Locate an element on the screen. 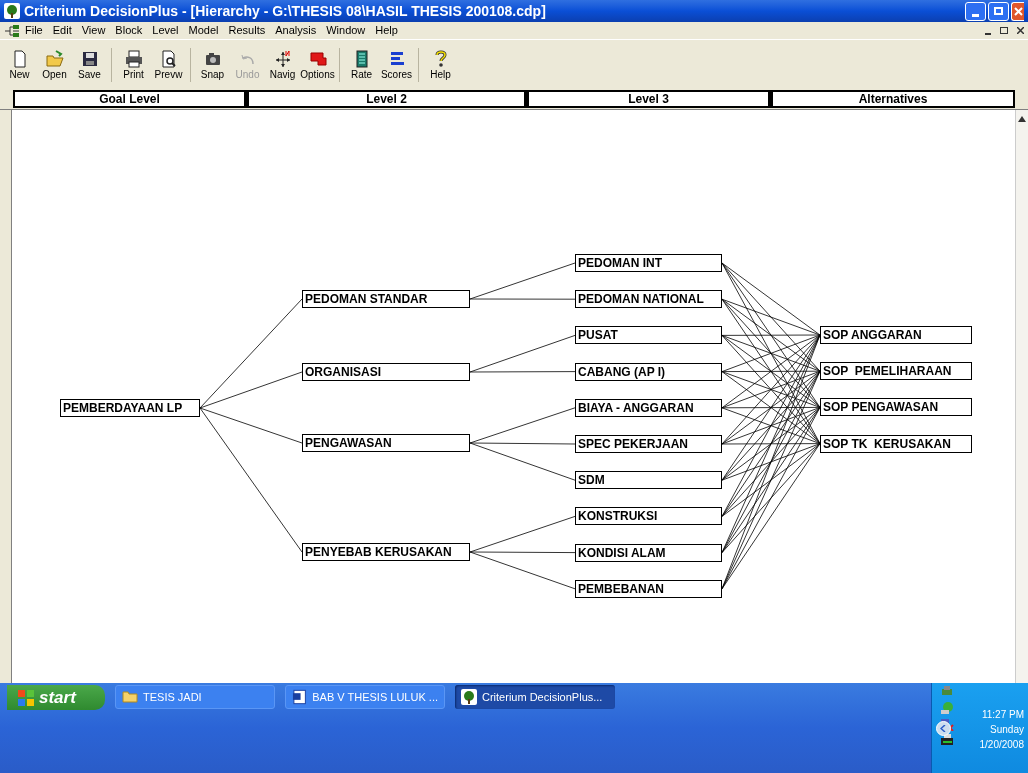  hierarchy-node: KONSTRUKSI is located at coordinates (648, 516).